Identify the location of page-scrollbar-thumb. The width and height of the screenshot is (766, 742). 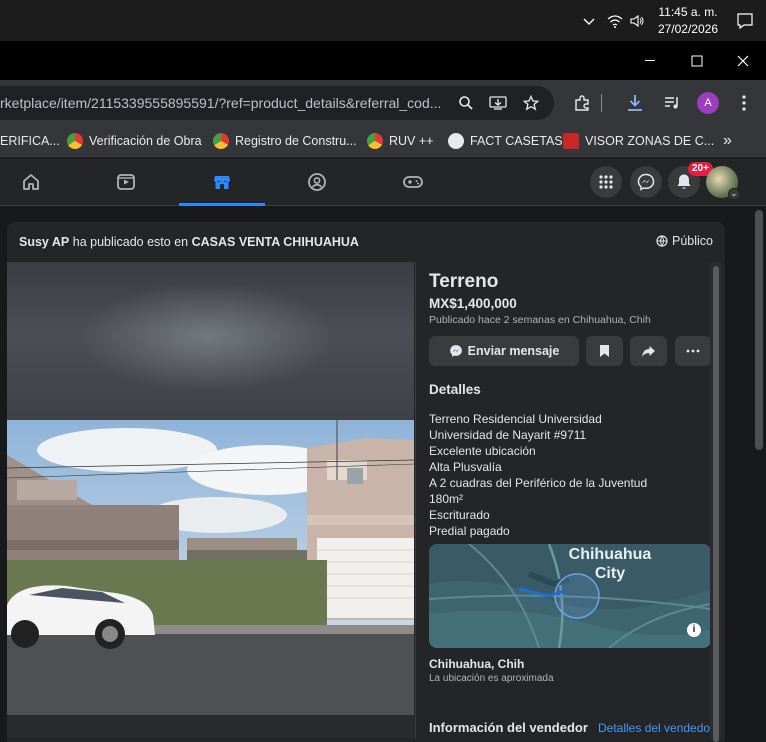
(759, 330).